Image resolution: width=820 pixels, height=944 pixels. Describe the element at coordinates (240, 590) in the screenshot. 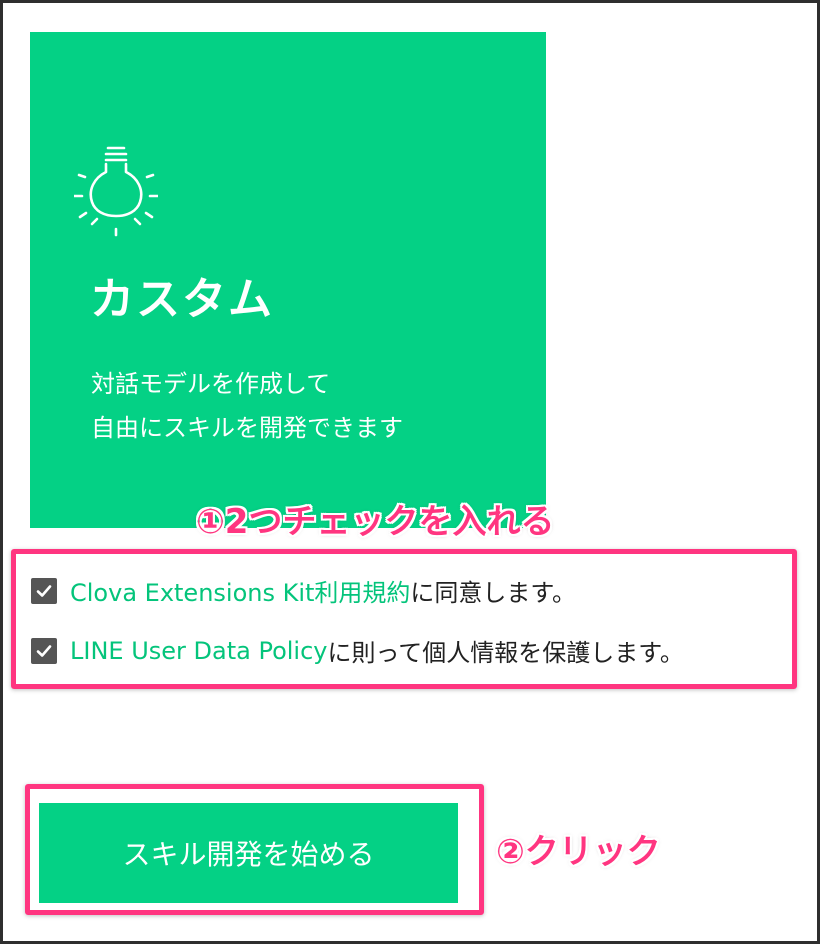

I see `terms-link: Clova Extensions Kit利用規約` at that location.